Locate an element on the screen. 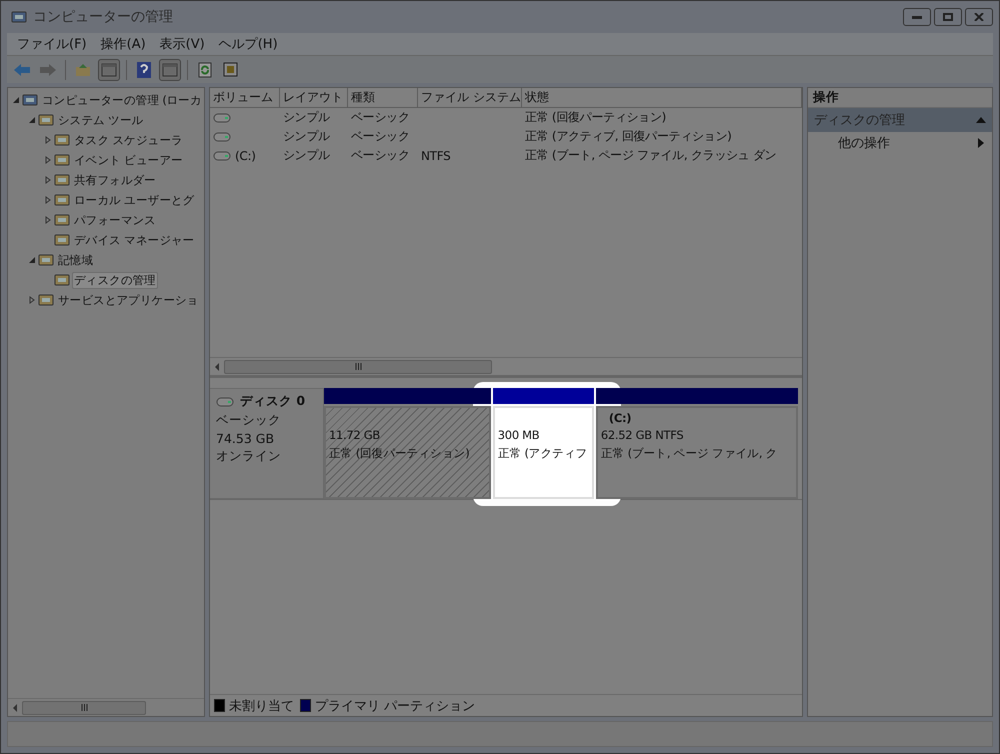  partition-status: 正常 (ブート, ページ ファイル, ク is located at coordinates (689, 453).